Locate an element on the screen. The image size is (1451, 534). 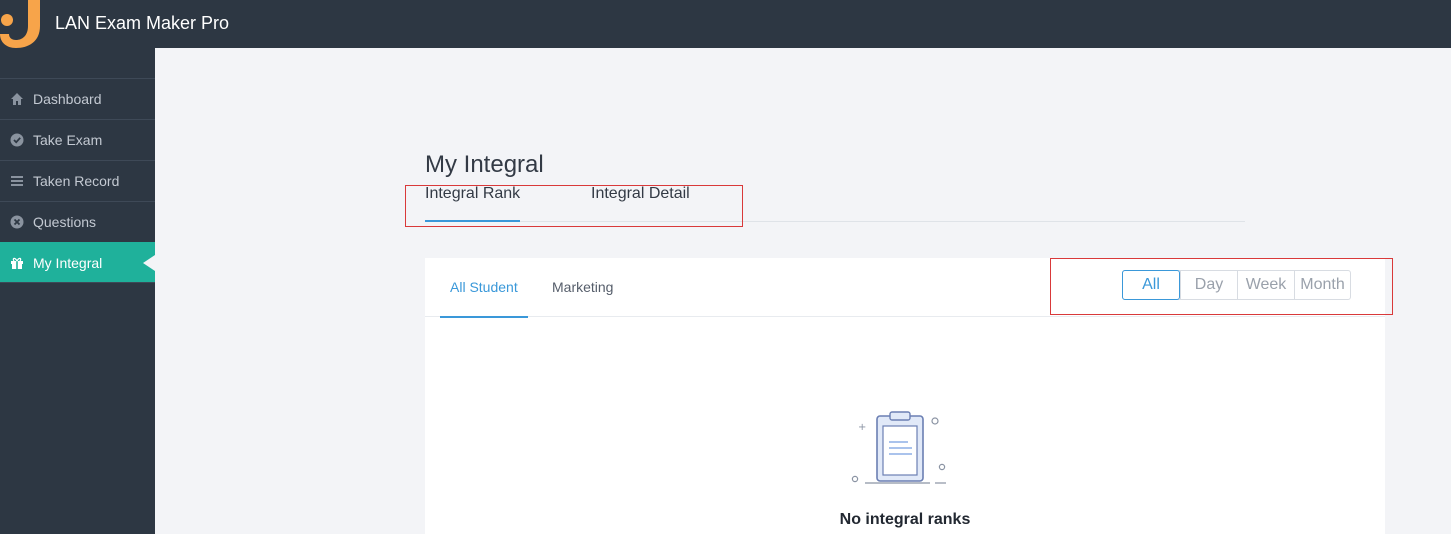
sidebar-item-my-integral: My Integral is located at coordinates (77, 262).